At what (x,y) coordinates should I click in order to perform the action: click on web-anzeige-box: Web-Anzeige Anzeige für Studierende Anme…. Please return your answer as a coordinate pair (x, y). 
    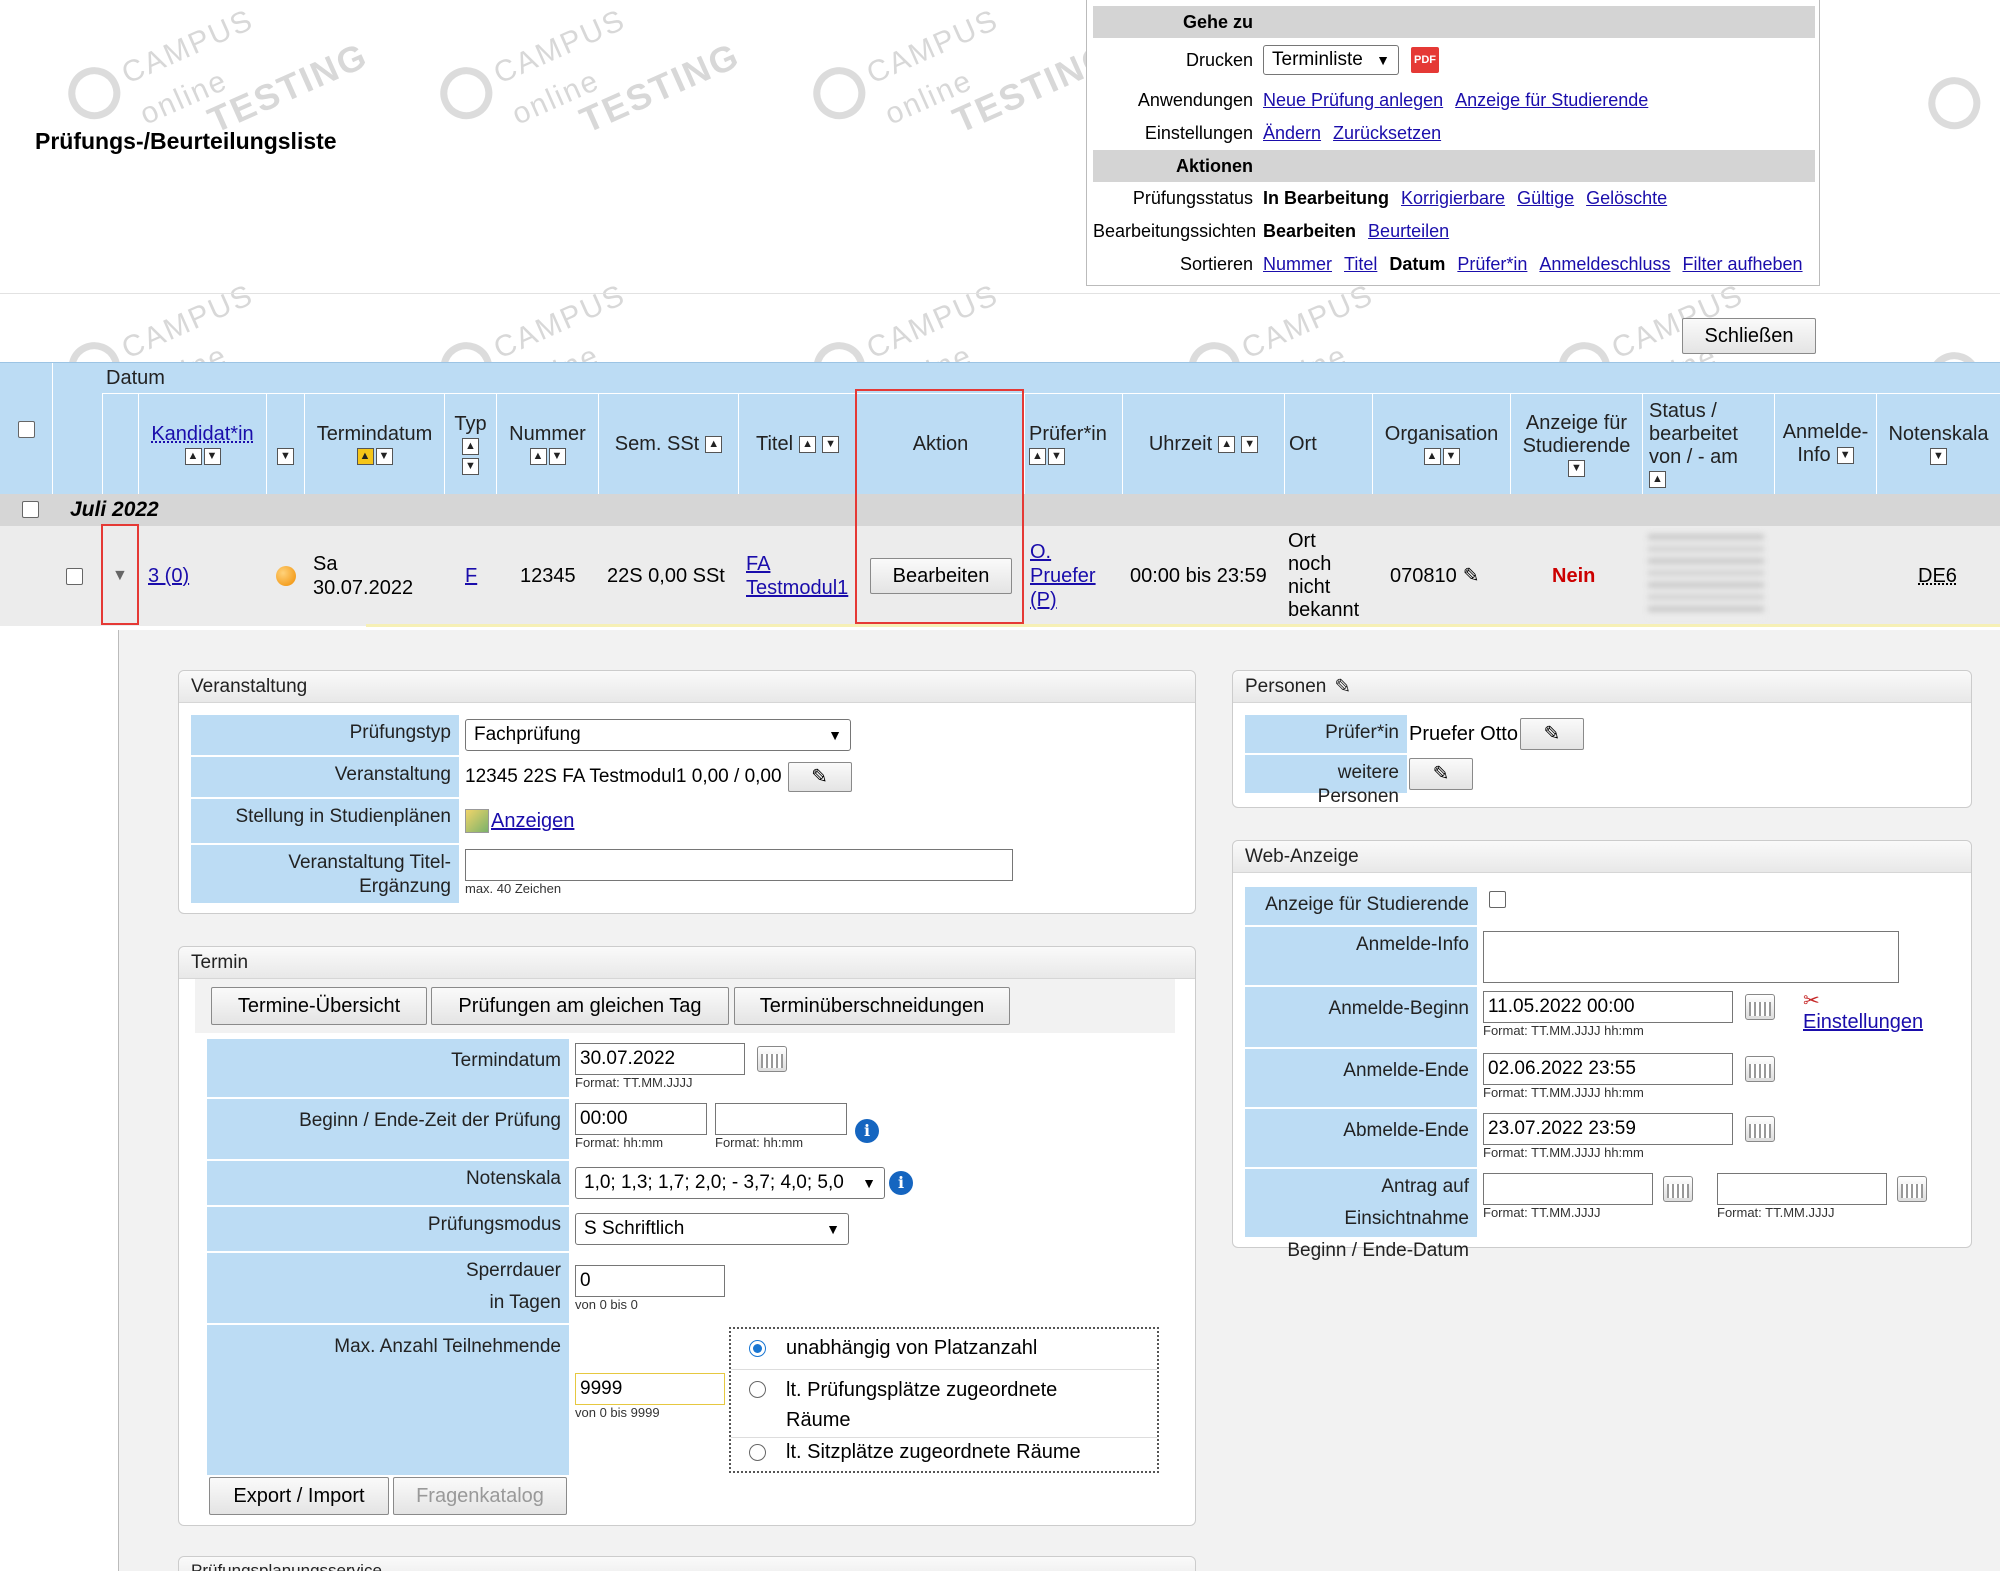
    Looking at the image, I should click on (1602, 1050).